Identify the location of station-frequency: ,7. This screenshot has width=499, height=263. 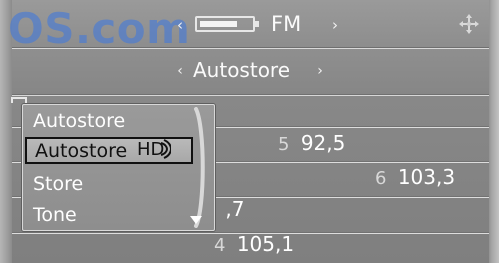
(235, 209).